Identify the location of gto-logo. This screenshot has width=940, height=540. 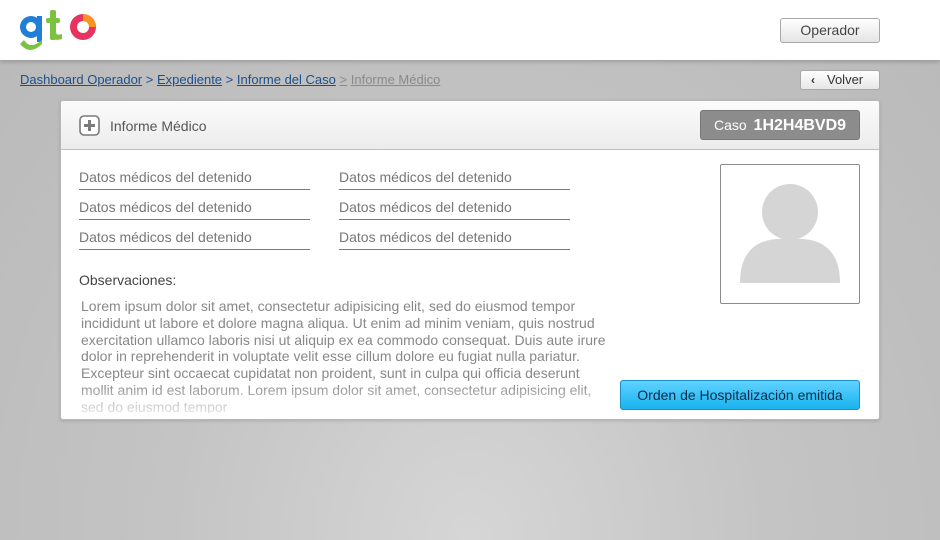
(60, 32).